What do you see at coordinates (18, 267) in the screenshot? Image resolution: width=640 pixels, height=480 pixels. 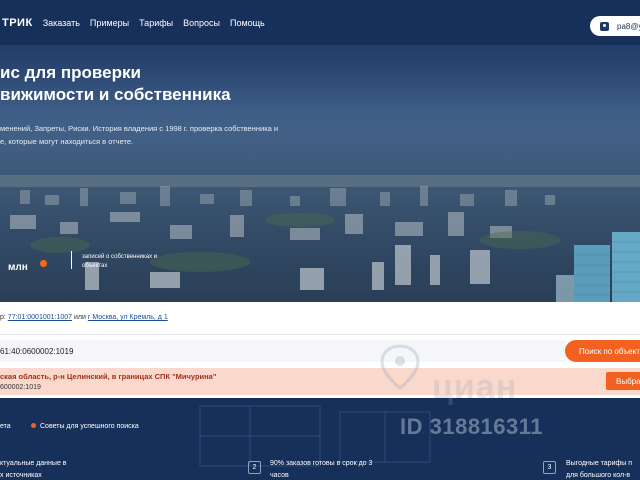 I see `stat-value: млн` at bounding box center [18, 267].